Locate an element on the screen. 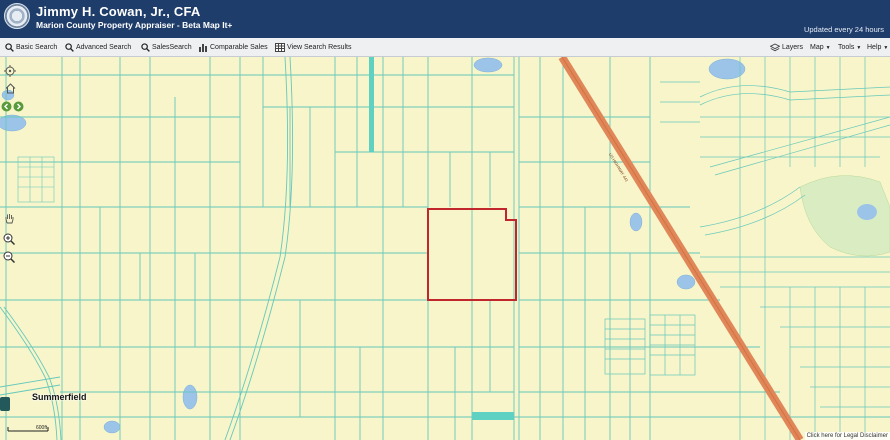 The height and width of the screenshot is (440, 890). scale-label: 600ft is located at coordinates (42, 428).